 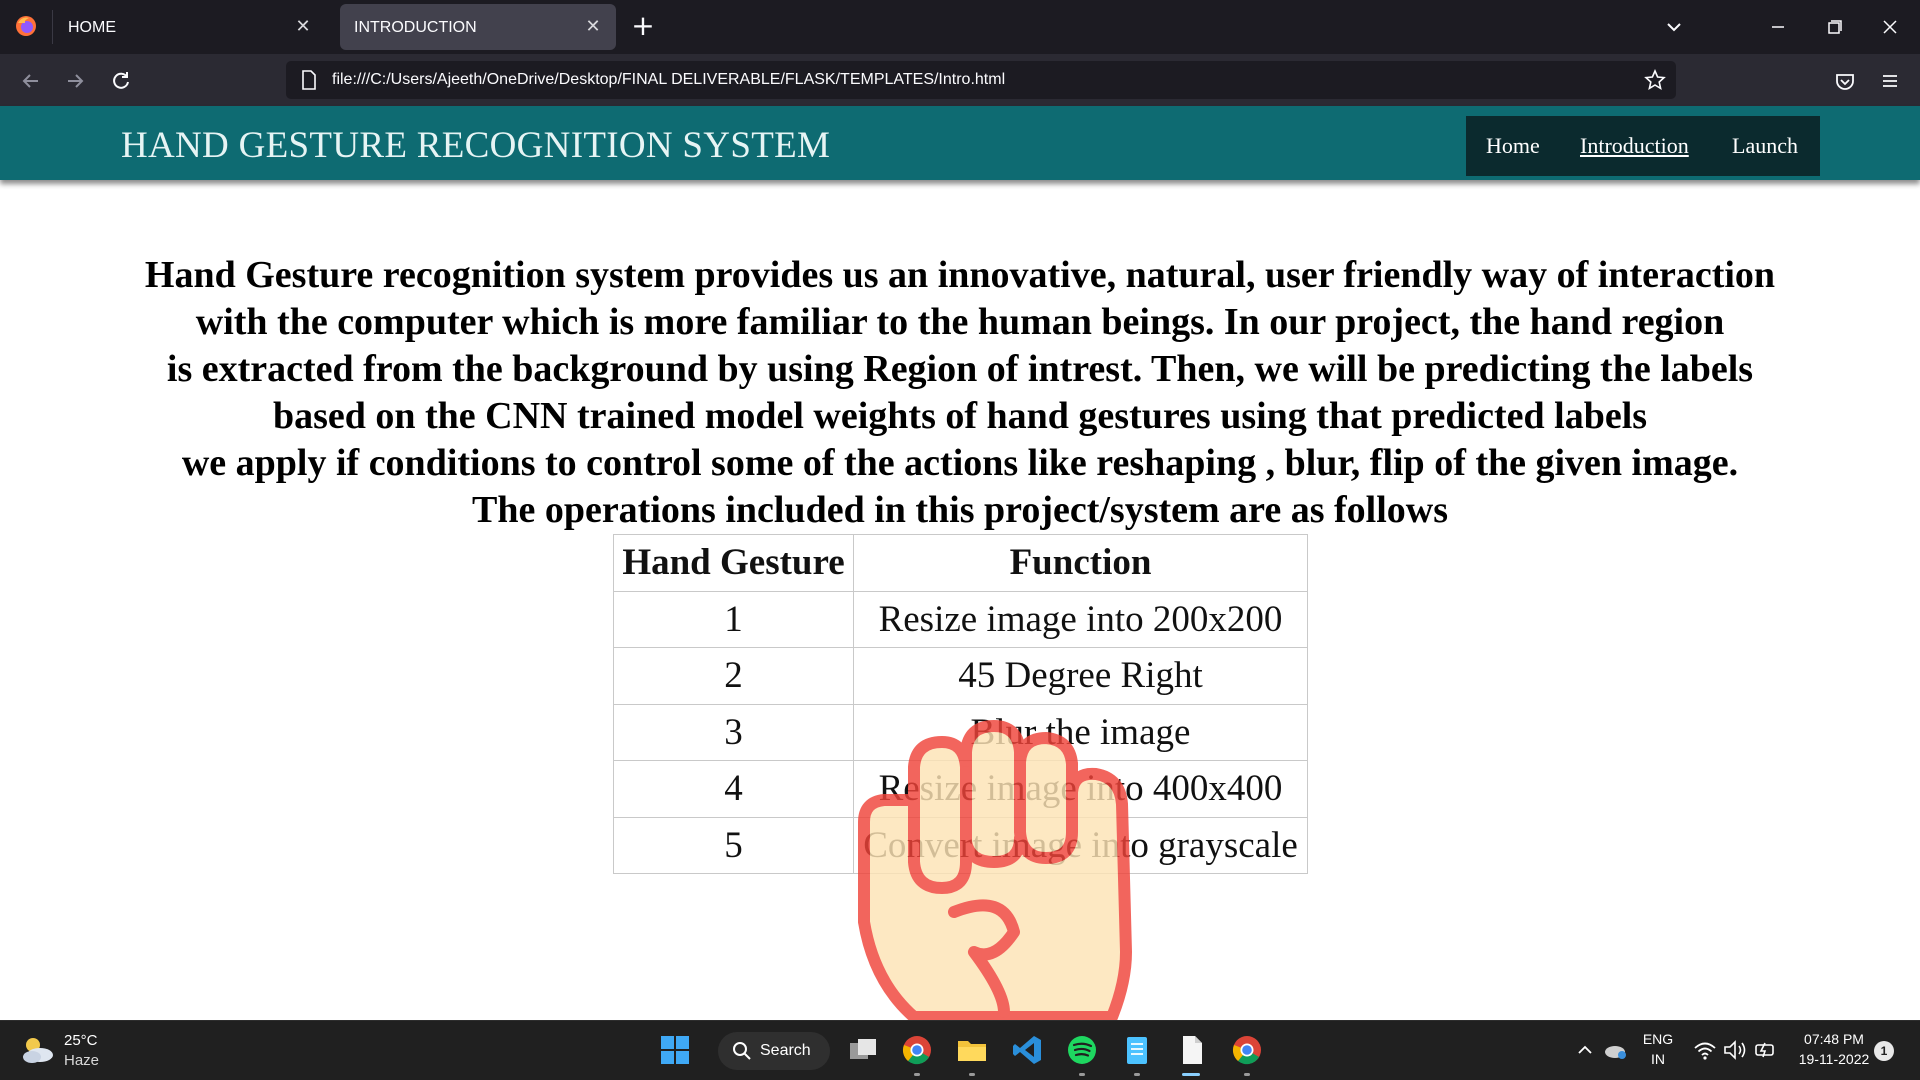 I want to click on table-row: 4 Resize image into 400x400, so click(x=960, y=789).